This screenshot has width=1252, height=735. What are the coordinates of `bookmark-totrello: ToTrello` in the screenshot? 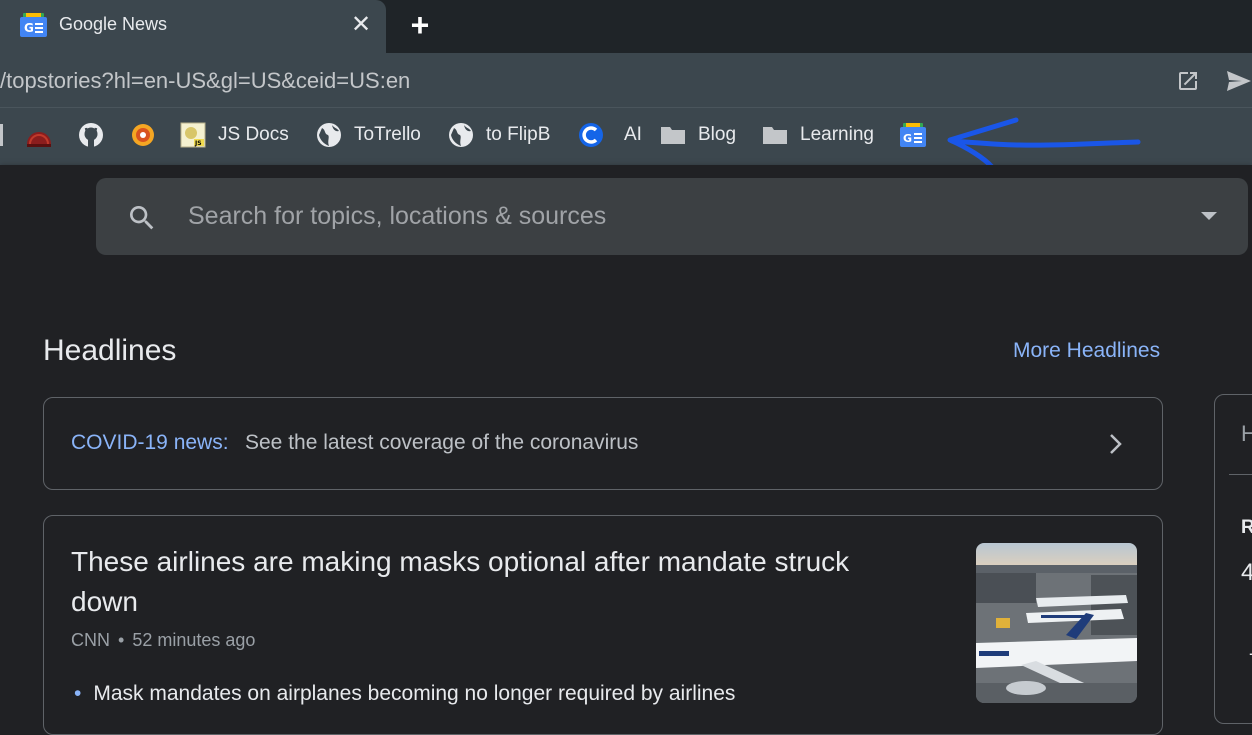 It's located at (373, 136).